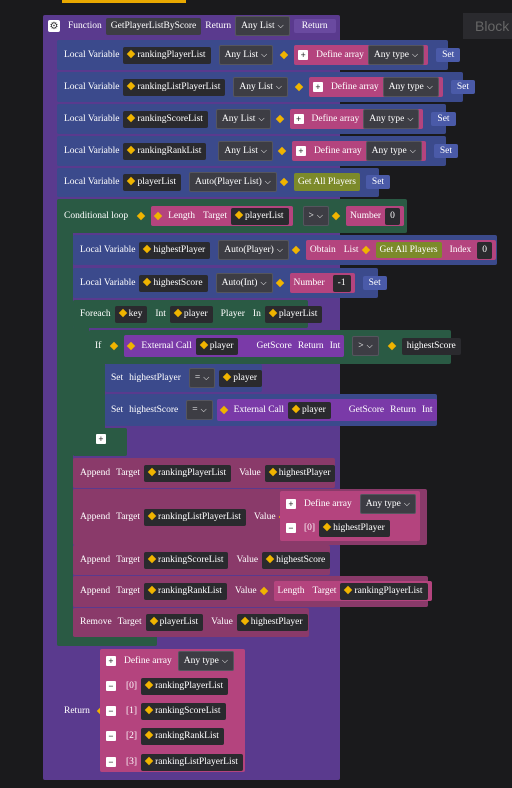 This screenshot has width=512, height=788. Describe the element at coordinates (182, 736) in the screenshot. I see `array-item-value: rankingRankList` at that location.